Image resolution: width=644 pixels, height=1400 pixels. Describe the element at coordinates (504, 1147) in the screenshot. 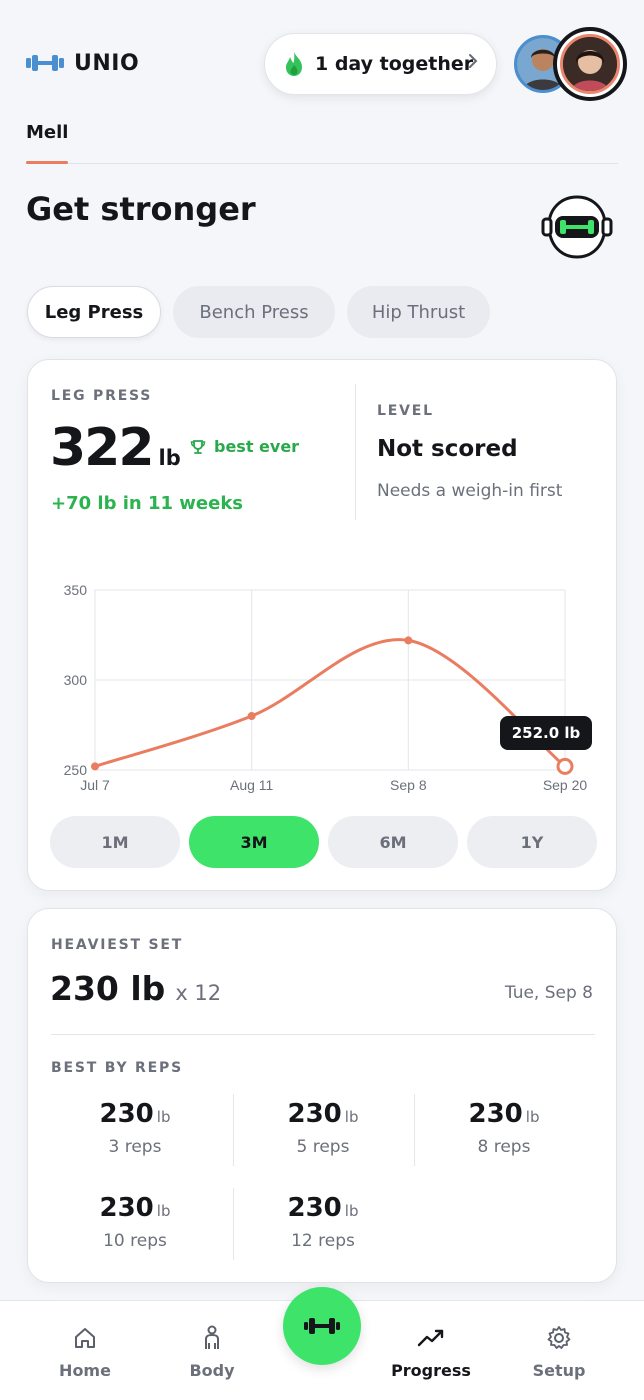

I see `rep-record-reps: 8 reps` at that location.